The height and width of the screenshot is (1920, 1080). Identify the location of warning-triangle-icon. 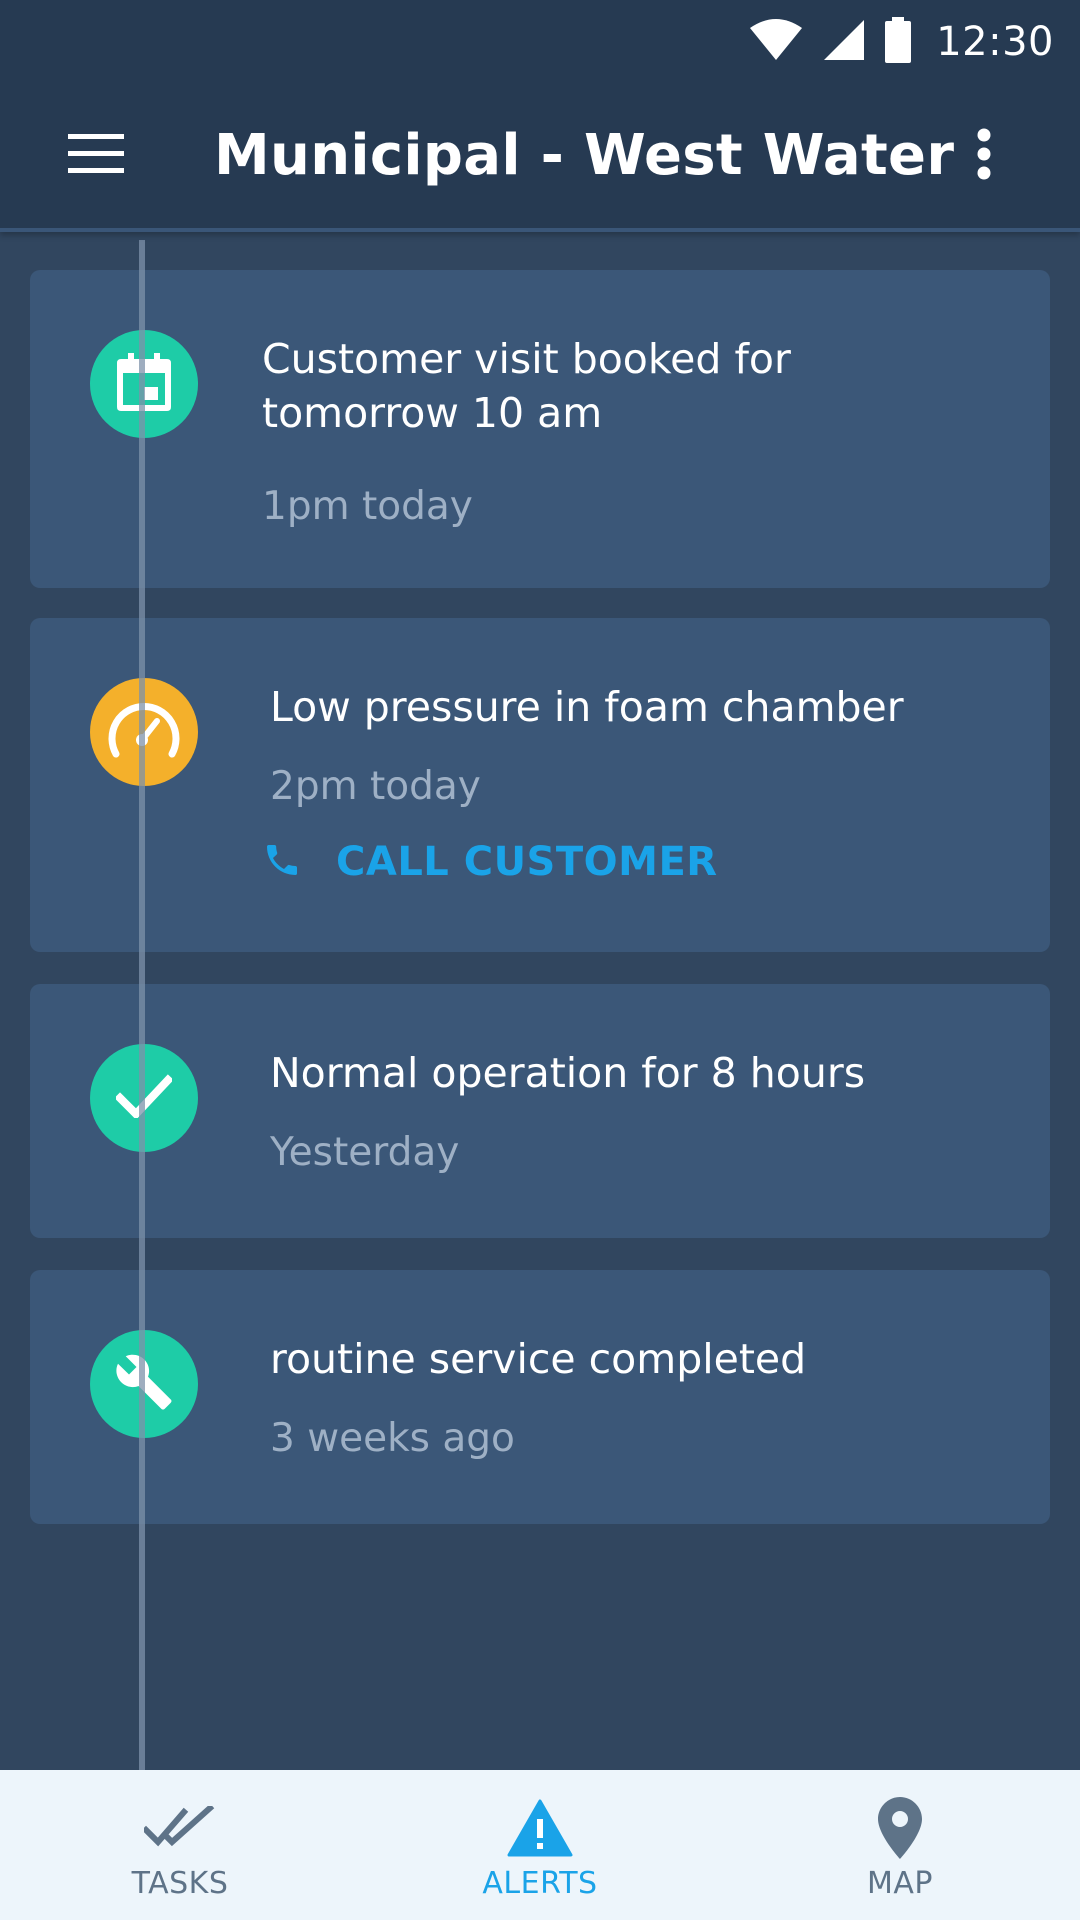
(540, 1830).